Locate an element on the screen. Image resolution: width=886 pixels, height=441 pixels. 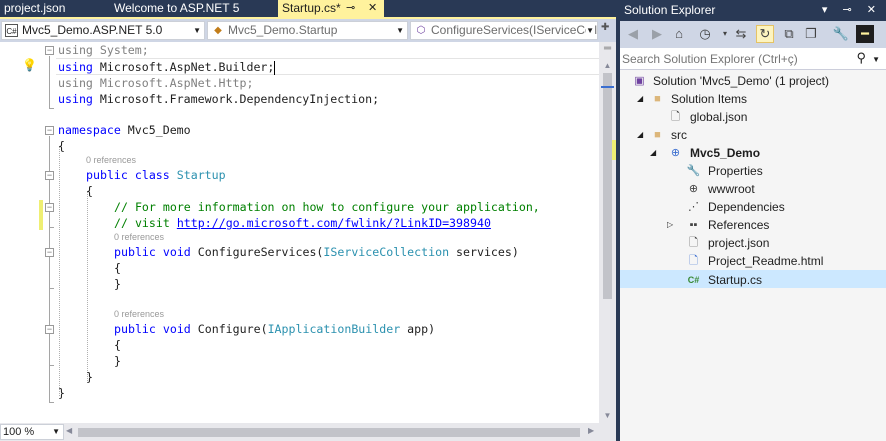
show-all-files-icon: ❐ is located at coordinates (811, 34).